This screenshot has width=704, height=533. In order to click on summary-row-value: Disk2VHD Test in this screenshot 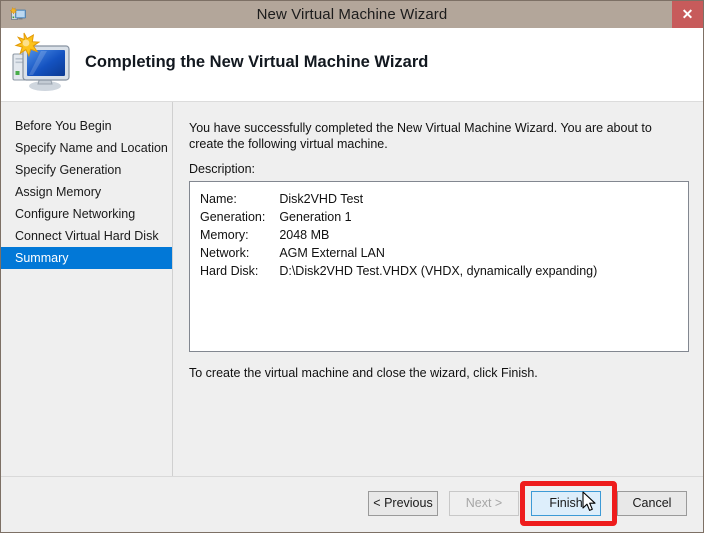, I will do `click(321, 199)`.